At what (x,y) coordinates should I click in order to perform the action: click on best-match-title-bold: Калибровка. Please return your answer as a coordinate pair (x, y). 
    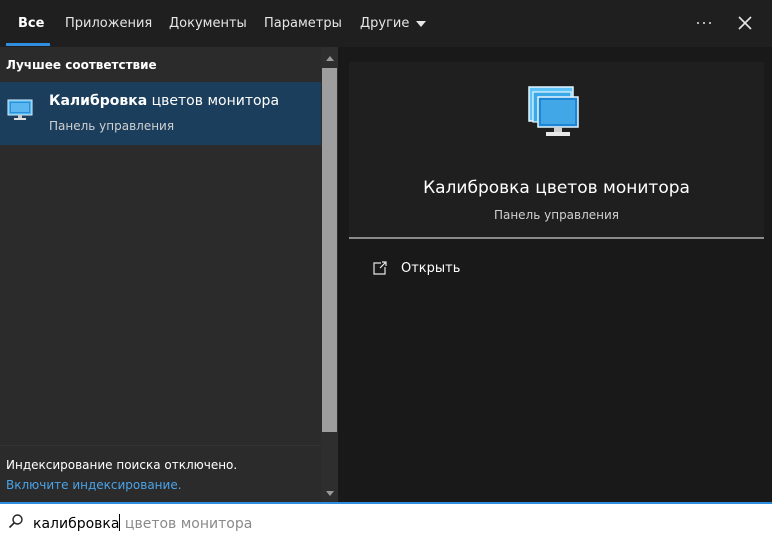
    Looking at the image, I should click on (98, 101).